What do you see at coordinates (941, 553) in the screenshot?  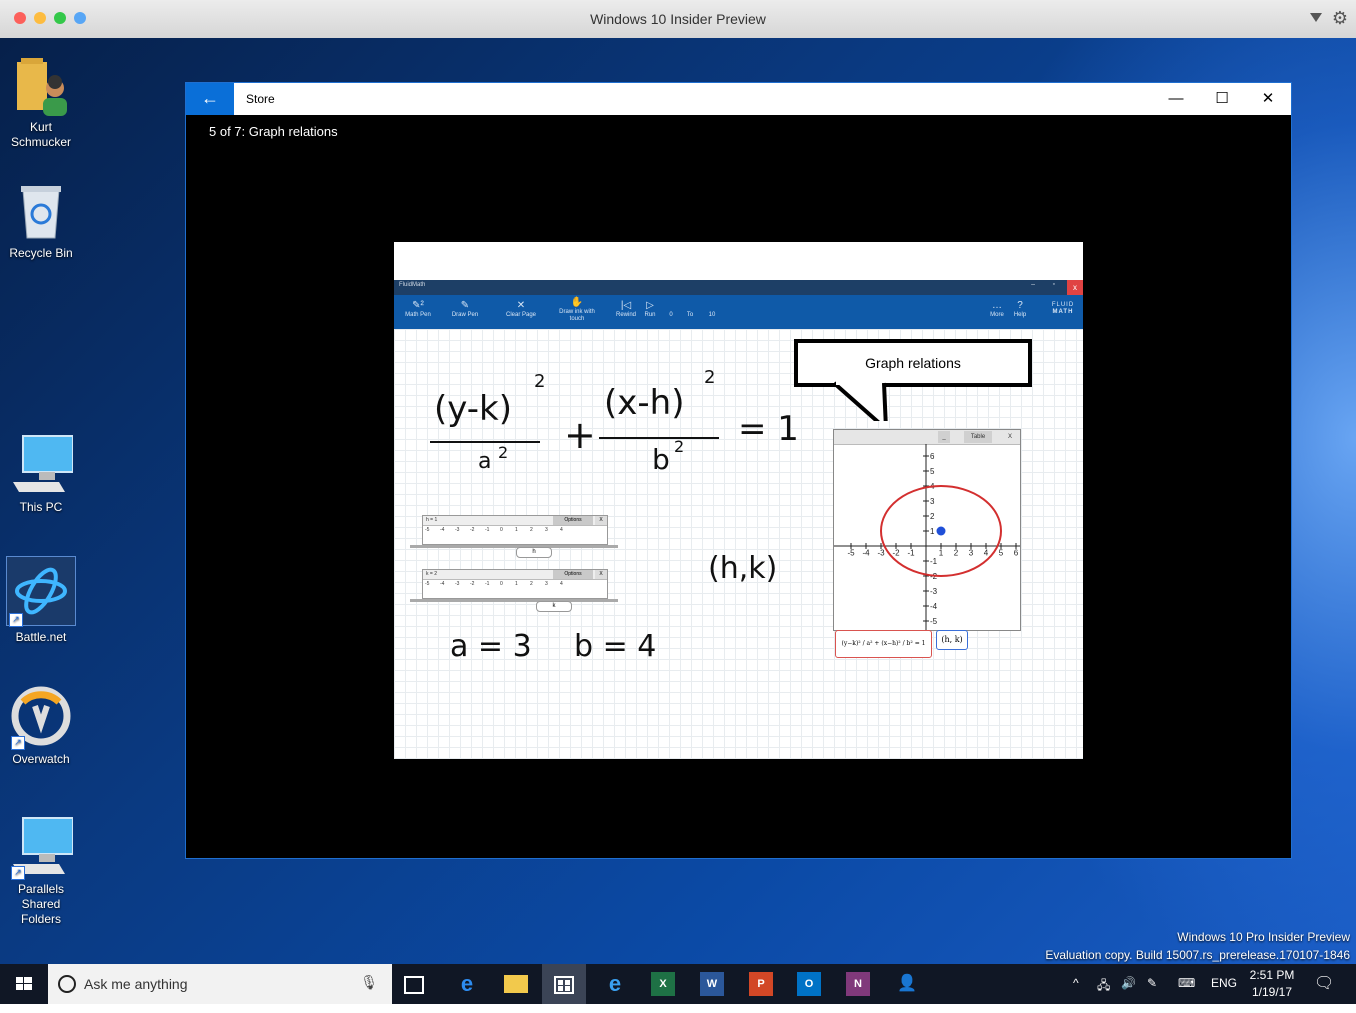 I see `x-tick-label: 1` at bounding box center [941, 553].